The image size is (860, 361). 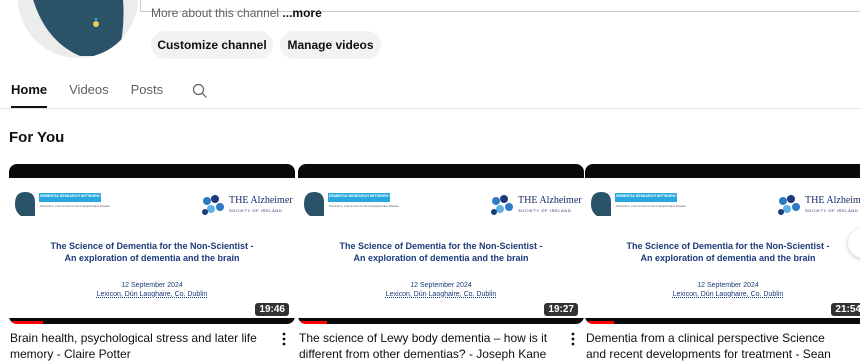 I want to click on channel-about: More about this channel ...more, so click(x=236, y=13).